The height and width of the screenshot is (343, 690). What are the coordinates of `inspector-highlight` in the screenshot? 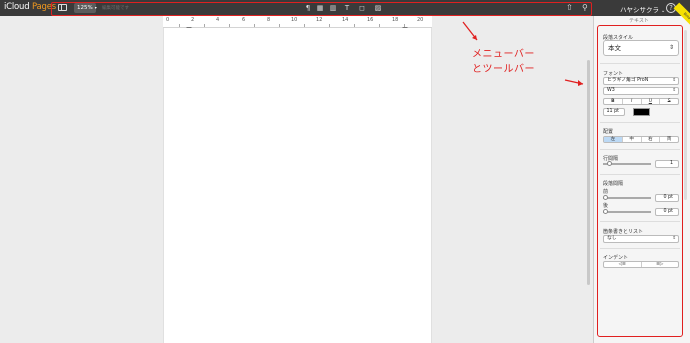 It's located at (640, 181).